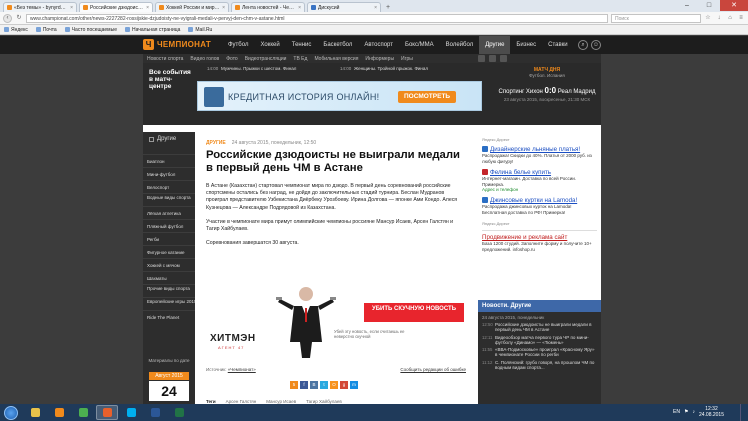  What do you see at coordinates (336, 59) in the screenshot?
I see `subnav-item: Мобильная версия` at bounding box center [336, 59].